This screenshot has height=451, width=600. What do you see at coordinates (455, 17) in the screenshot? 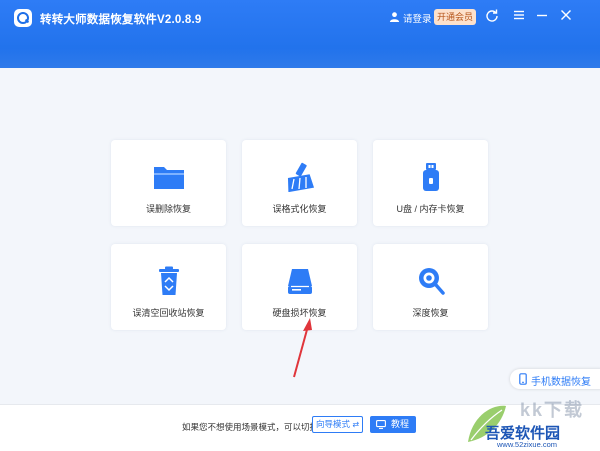
I see `vip-button: 开通会员` at bounding box center [455, 17].